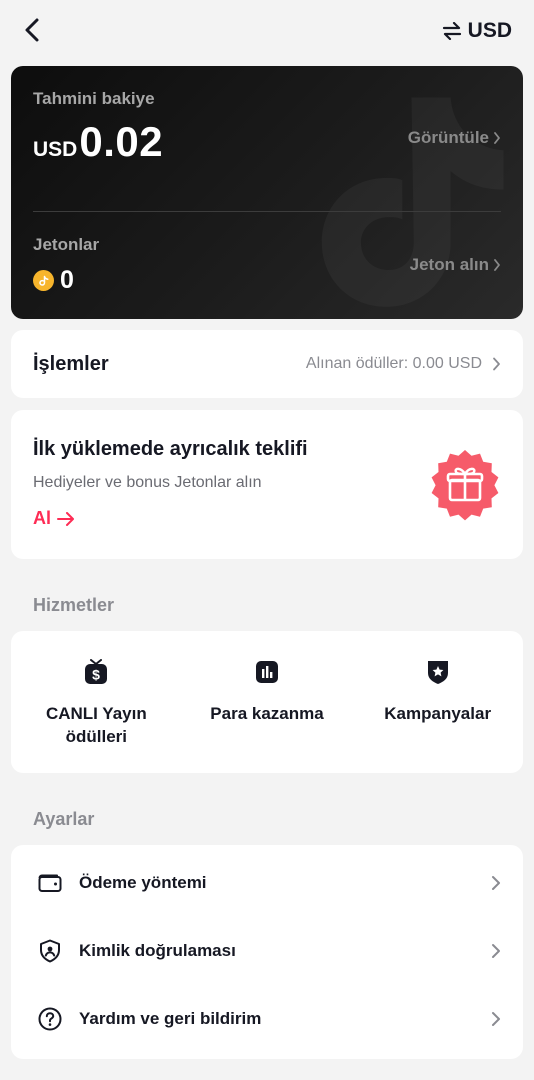 The image size is (534, 1080). Describe the element at coordinates (50, 1019) in the screenshot. I see `help-circle-icon` at that location.